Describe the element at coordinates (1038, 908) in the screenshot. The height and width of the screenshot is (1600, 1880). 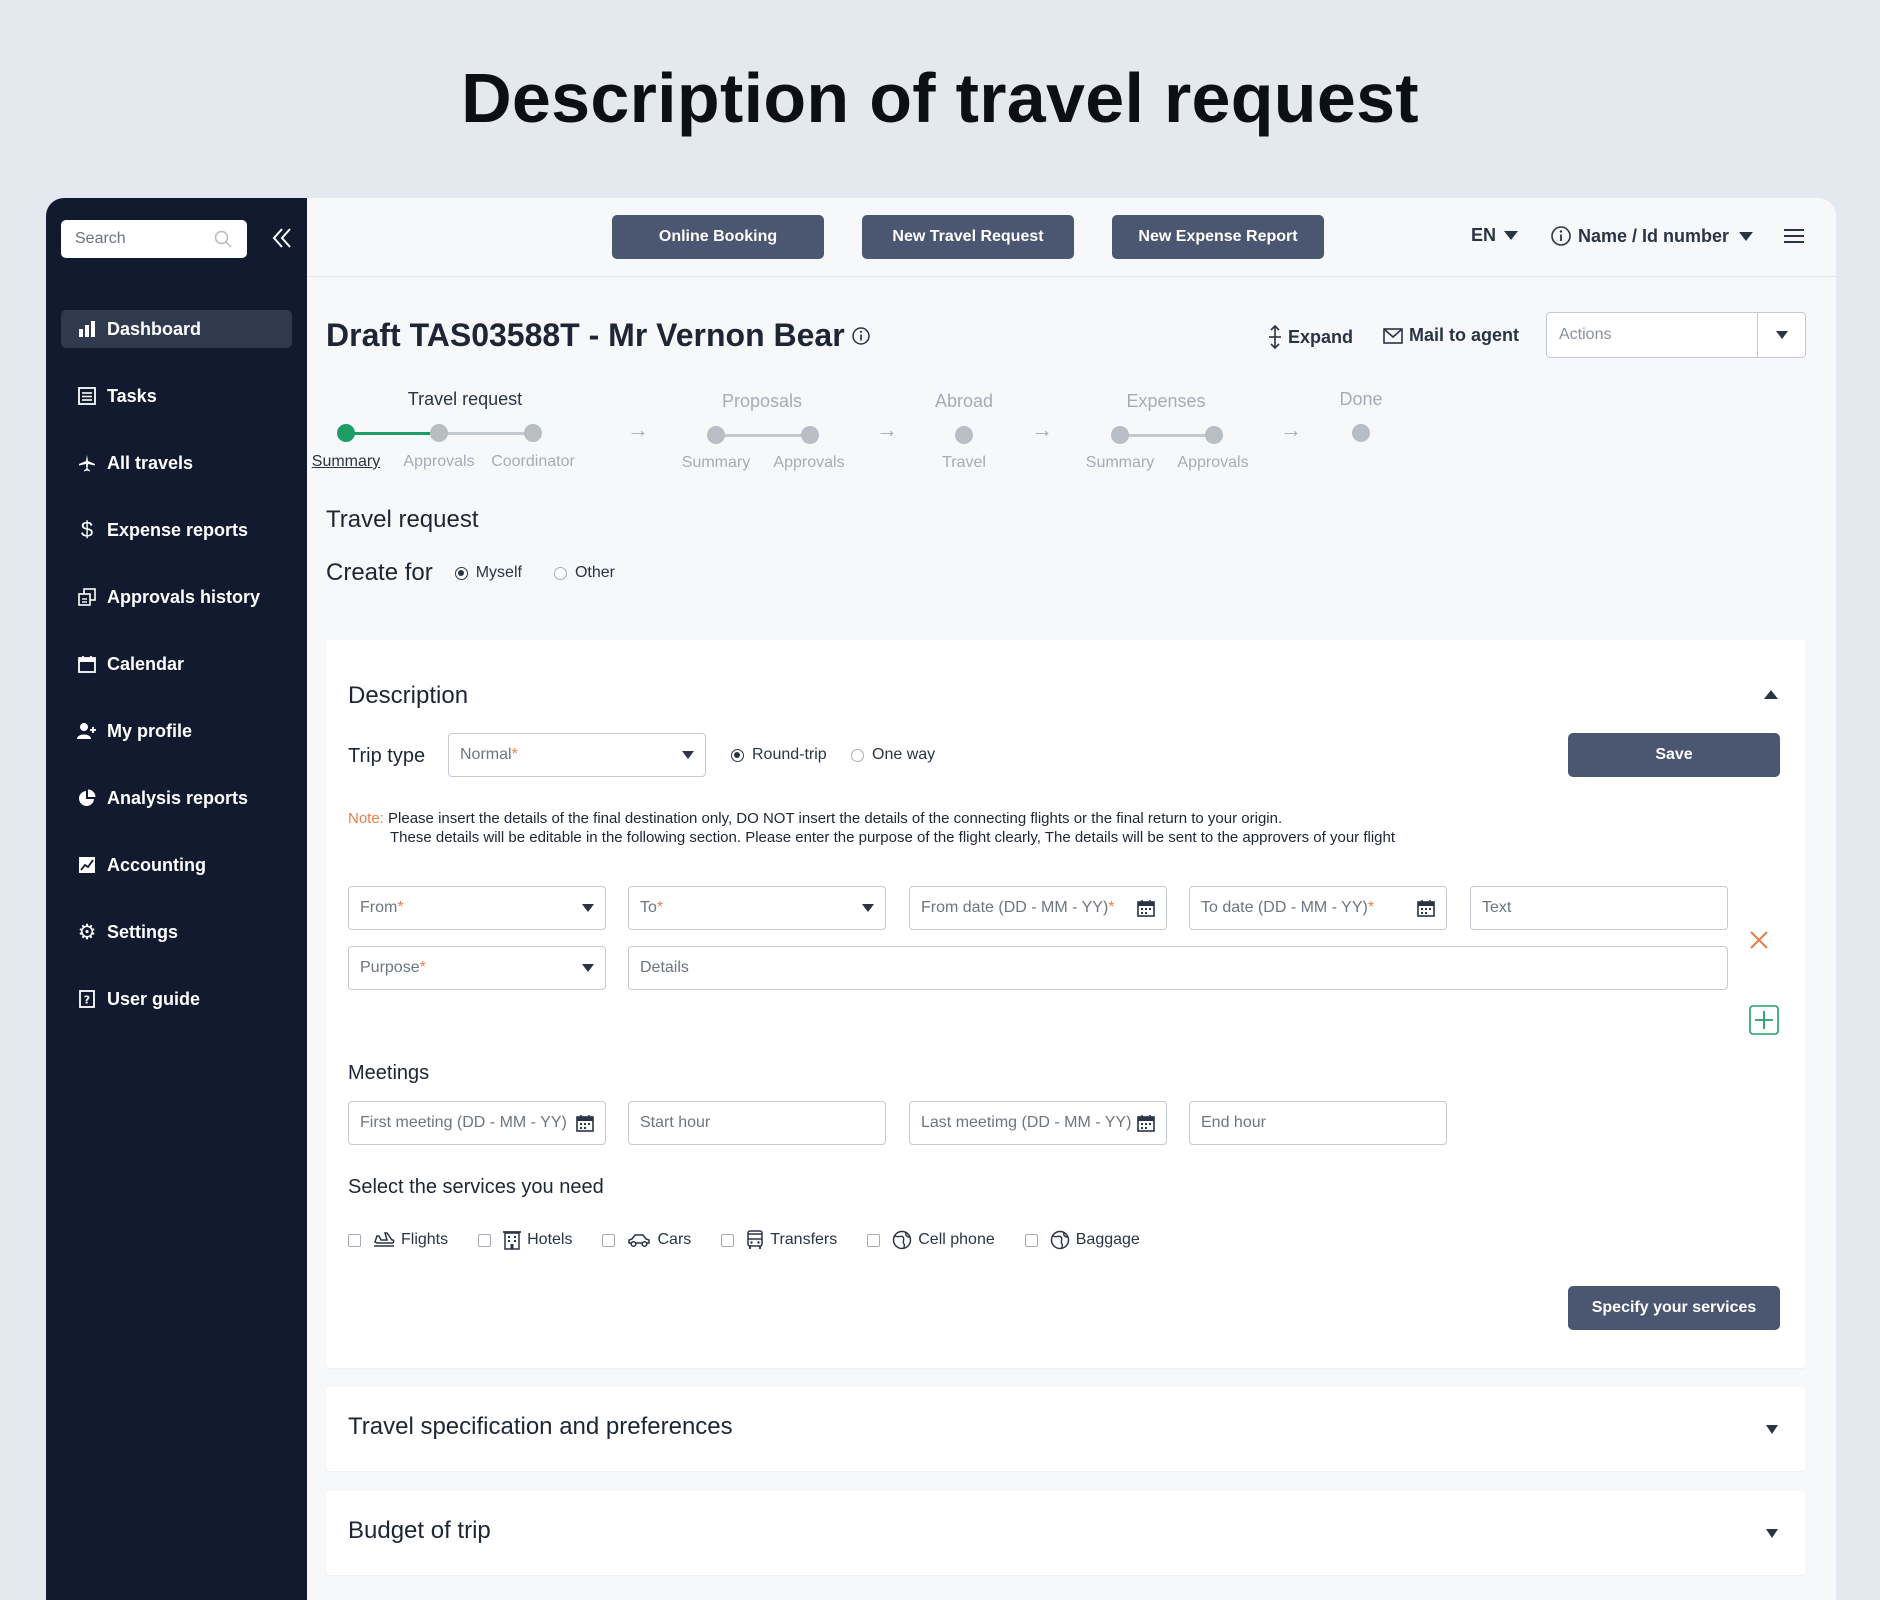
I see `from-date-field: From date (DD - MM - YY)*` at that location.